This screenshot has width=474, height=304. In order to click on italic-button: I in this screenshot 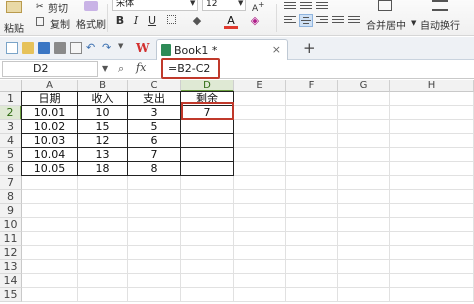, I will do `click(136, 21)`.